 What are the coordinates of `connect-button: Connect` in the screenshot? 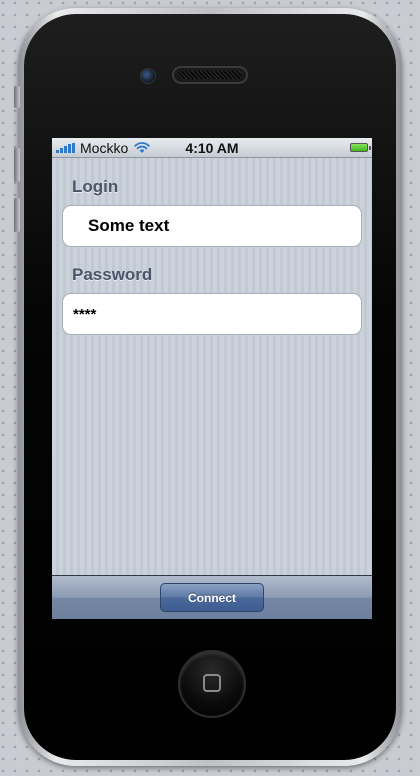 It's located at (212, 597).